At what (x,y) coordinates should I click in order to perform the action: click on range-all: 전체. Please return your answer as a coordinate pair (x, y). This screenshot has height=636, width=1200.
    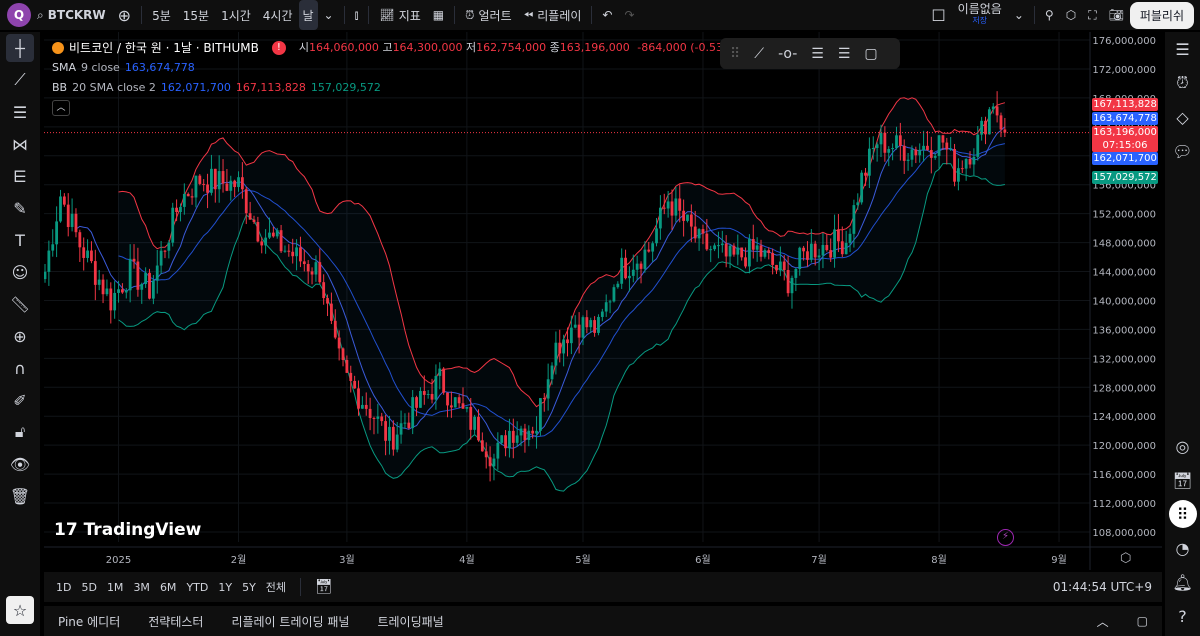
    Looking at the image, I should click on (276, 587).